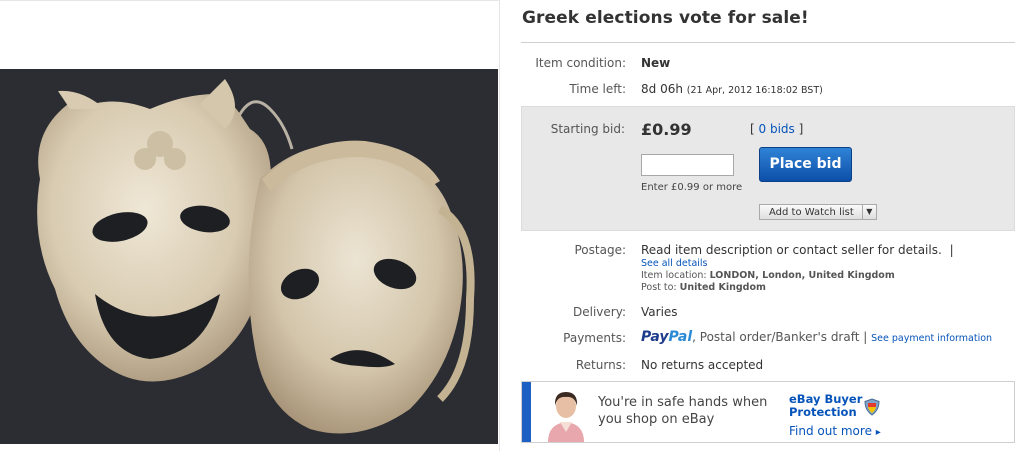  Describe the element at coordinates (665, 18) in the screenshot. I see `listing-title: Greek elections vote for sale!` at that location.